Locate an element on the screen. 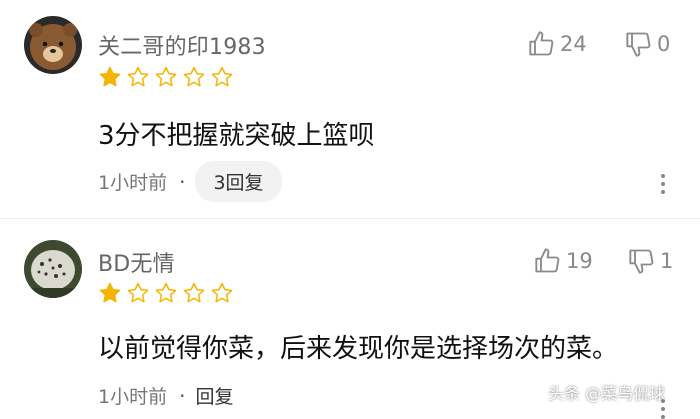 This screenshot has height=419, width=700. dislike-button: 1 is located at coordinates (650, 261).